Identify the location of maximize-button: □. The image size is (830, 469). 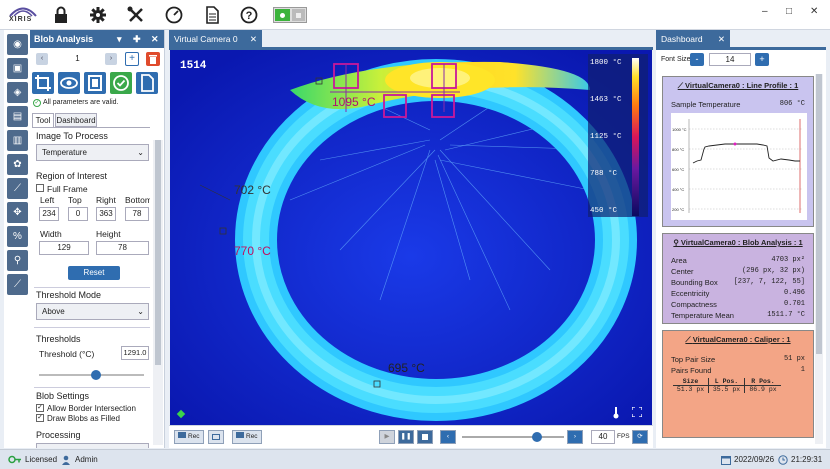
(789, 11).